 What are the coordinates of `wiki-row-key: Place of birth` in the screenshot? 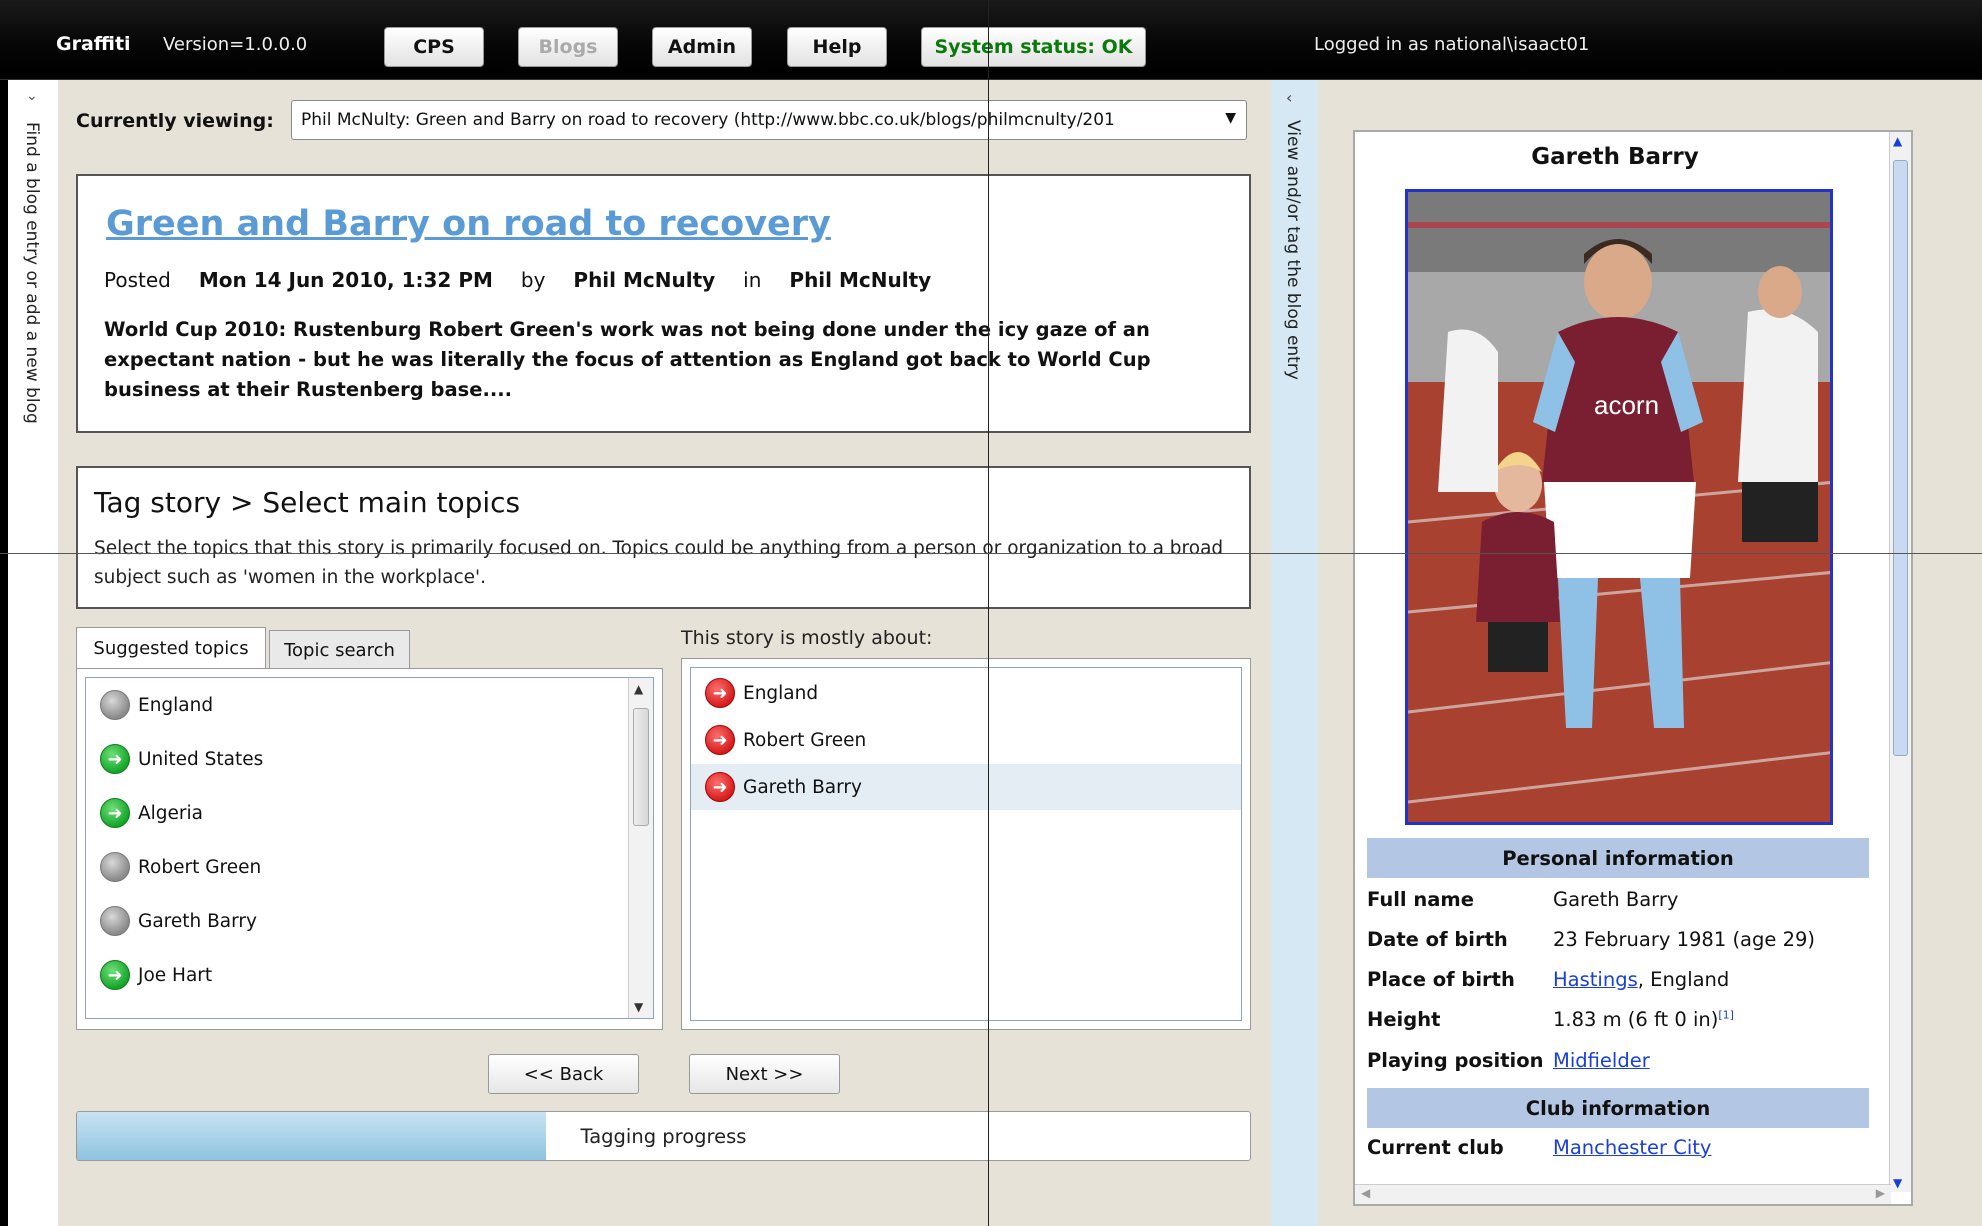 It's located at (1441, 979).